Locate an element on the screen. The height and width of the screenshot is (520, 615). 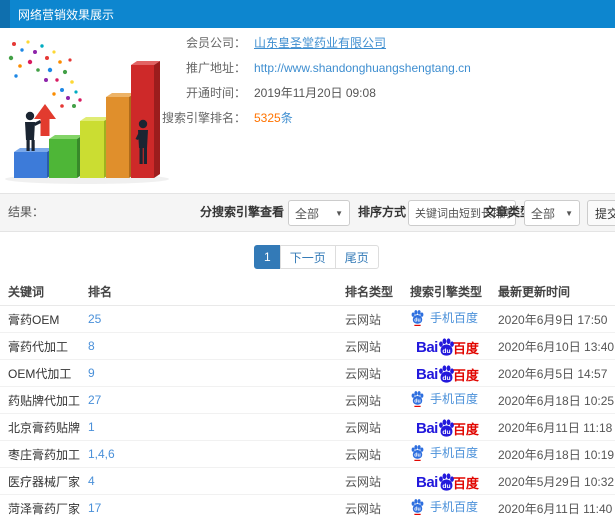
table-row: 医疗器械厂家 4 云网站 Bai du 百度 2020年5月29日 10:32 is located at coordinates (307, 481).